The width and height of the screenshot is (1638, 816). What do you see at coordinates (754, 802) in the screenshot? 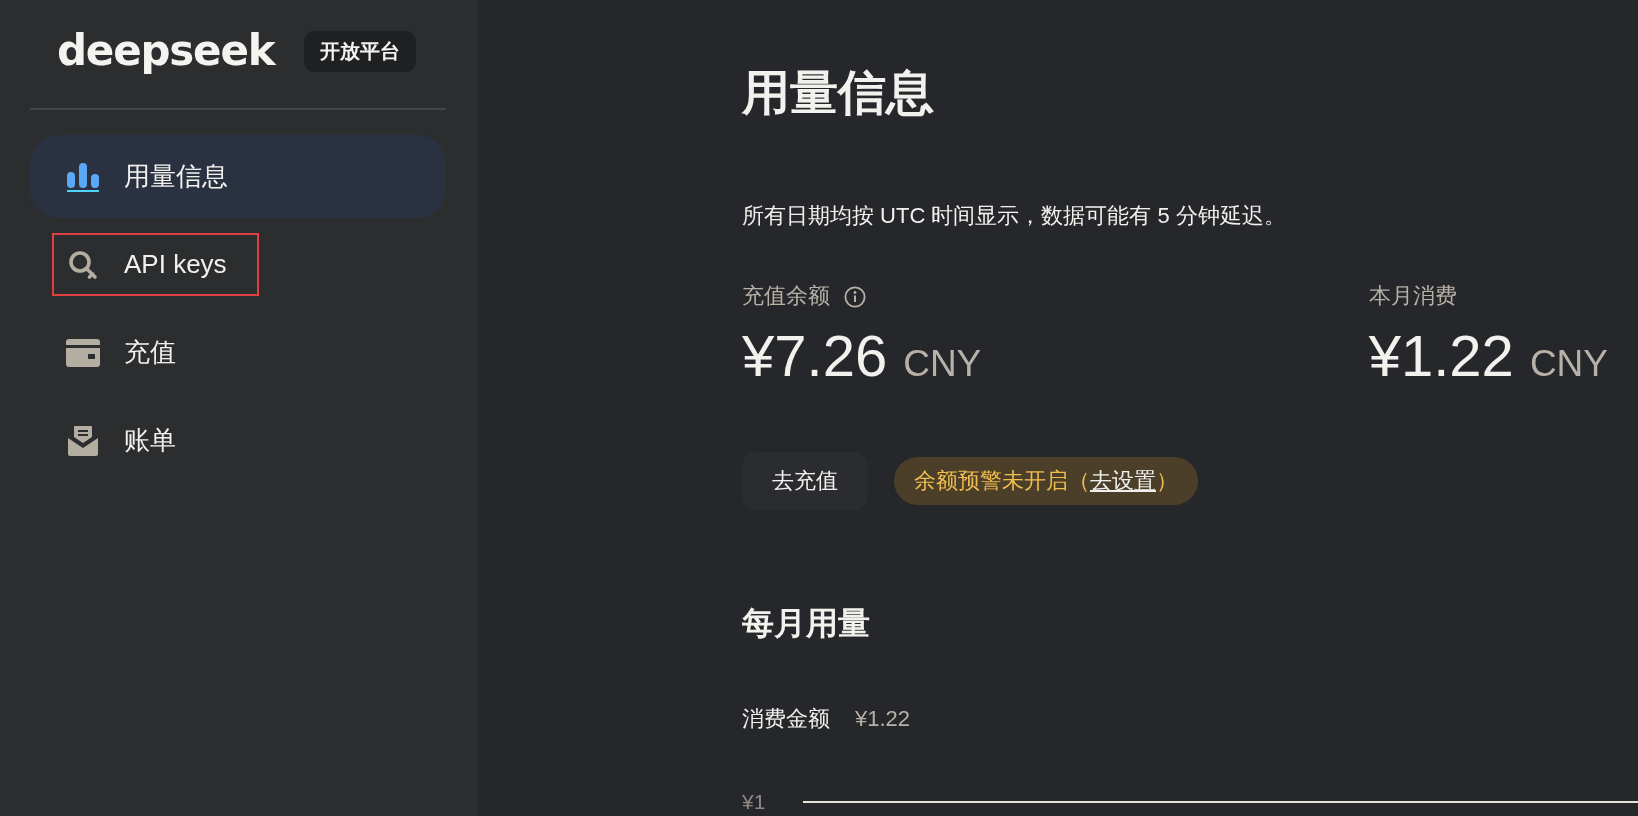
I see `axis-tick-label: ¥1` at bounding box center [754, 802].